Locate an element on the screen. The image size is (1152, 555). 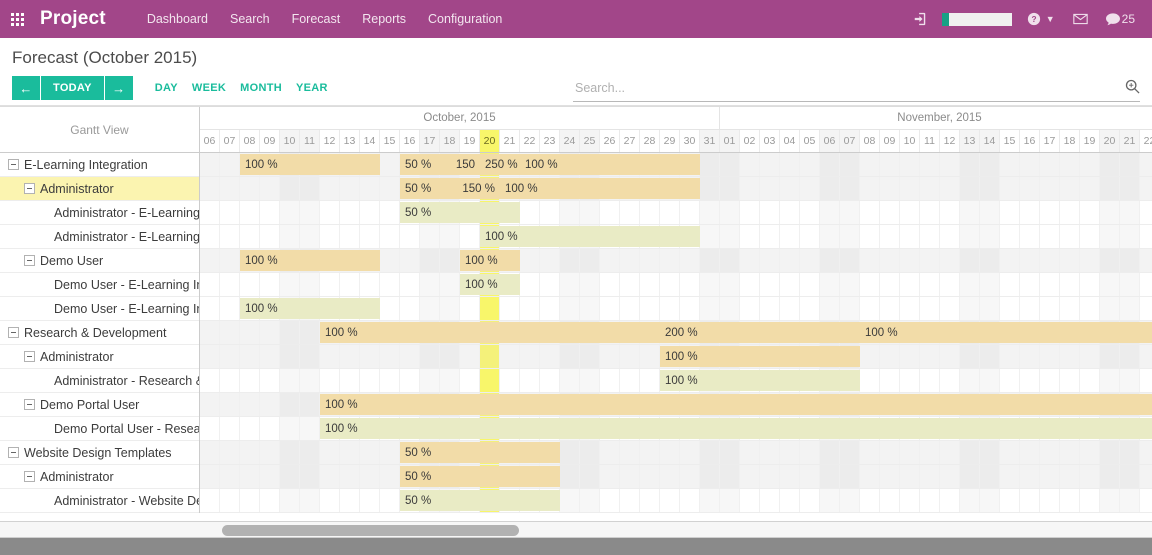
nav-link-forecast: Forecast is located at coordinates (316, 19).